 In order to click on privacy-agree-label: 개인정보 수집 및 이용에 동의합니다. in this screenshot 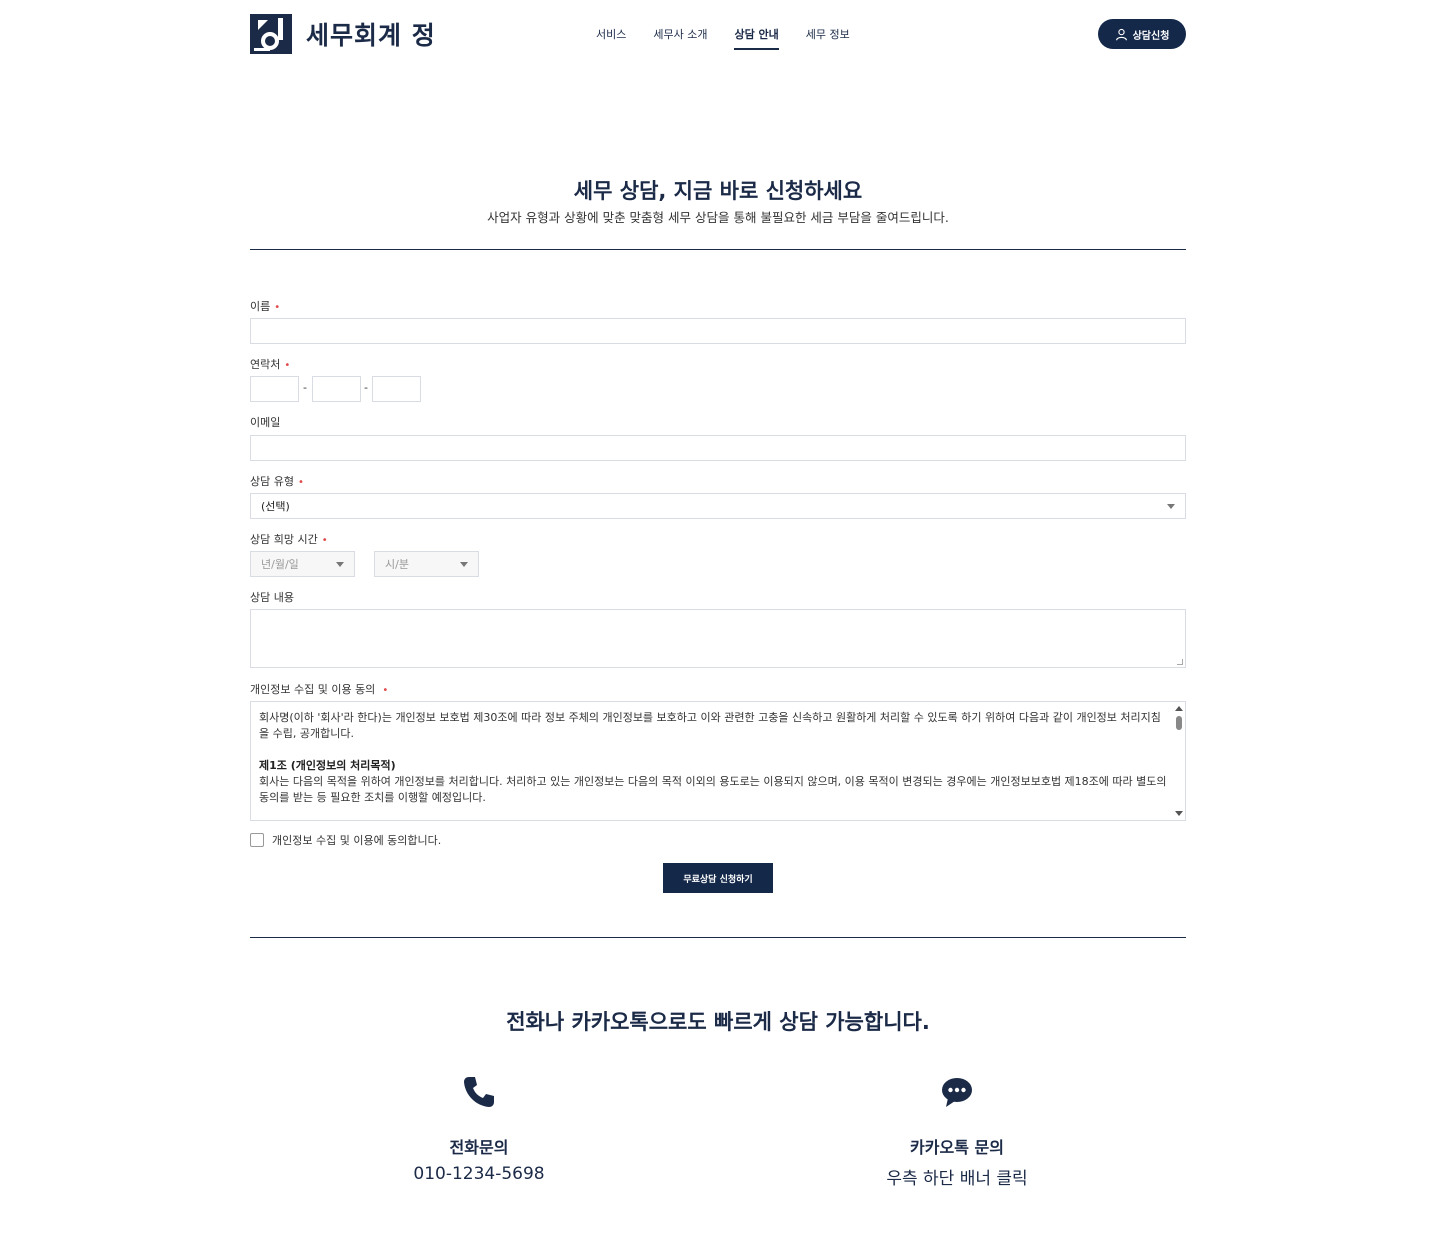, I will do `click(356, 840)`.